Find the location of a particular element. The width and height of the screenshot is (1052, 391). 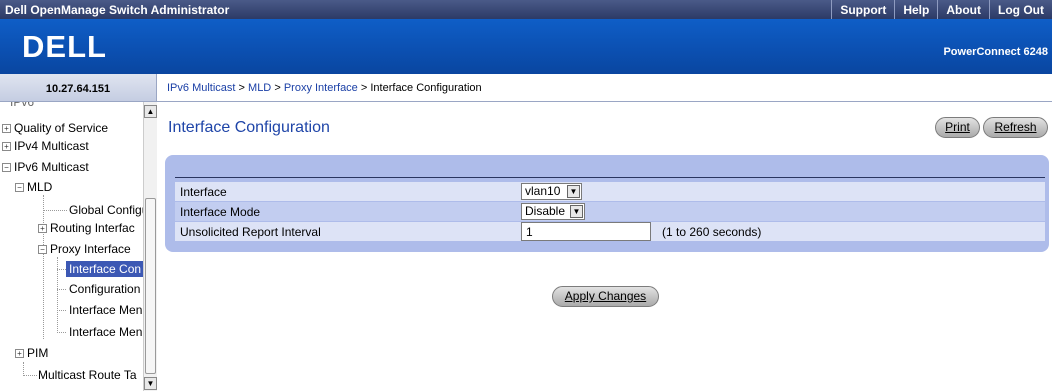

nav-item-global-configuration: Global Configur is located at coordinates (110, 210).